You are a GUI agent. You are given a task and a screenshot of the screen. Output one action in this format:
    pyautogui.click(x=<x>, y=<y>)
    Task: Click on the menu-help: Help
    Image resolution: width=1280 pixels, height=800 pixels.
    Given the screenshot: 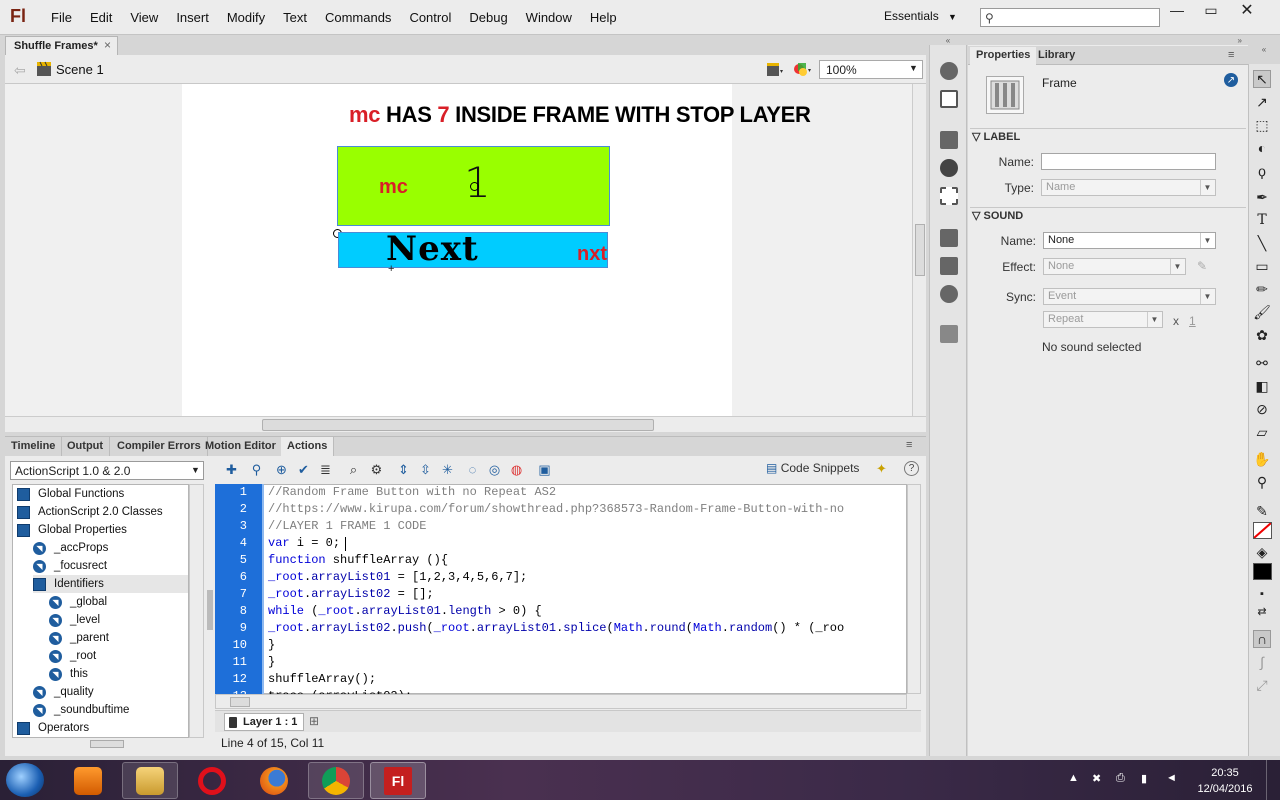 What is the action you would take?
    pyautogui.click(x=603, y=17)
    